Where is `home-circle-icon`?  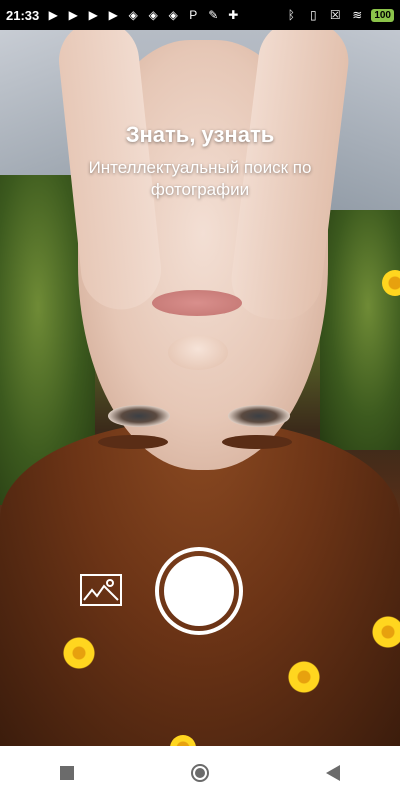 home-circle-icon is located at coordinates (199, 773).